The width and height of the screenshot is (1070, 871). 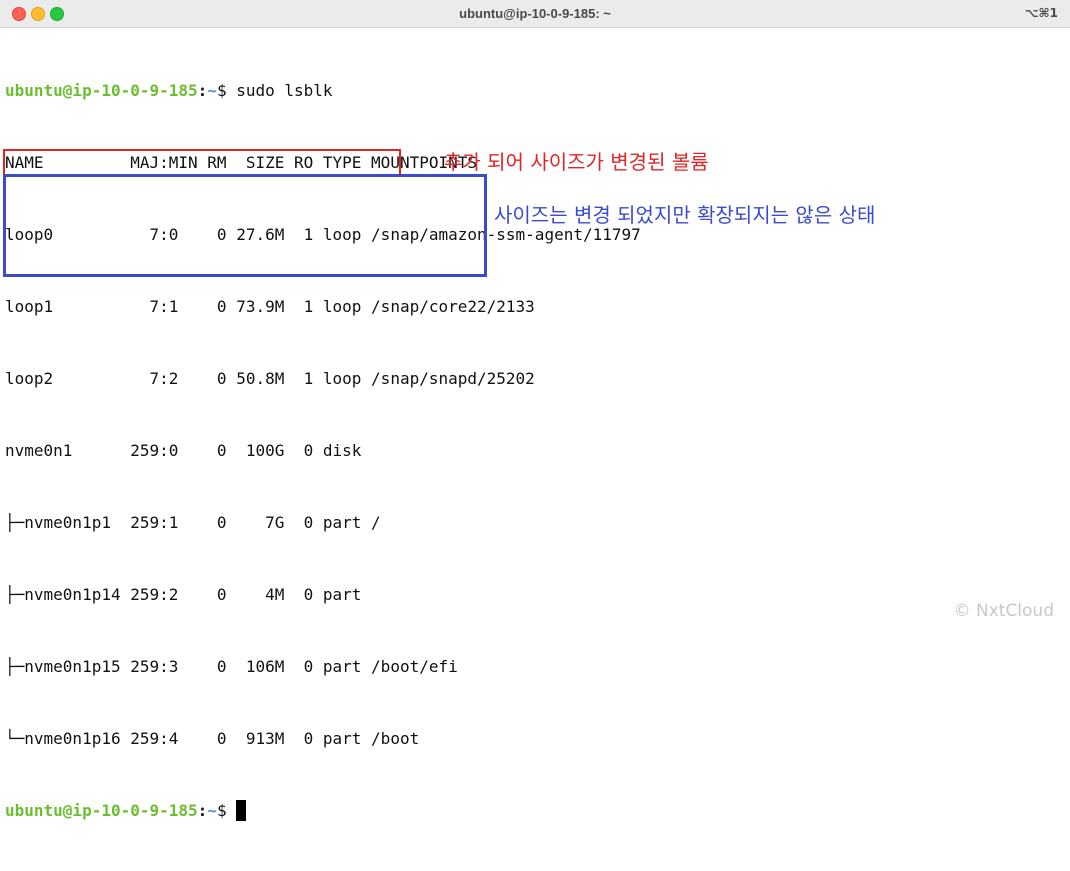 I want to click on output-line-nvme0n1p14: ├─nvme0n1p14 259:2 0 4M 0 part, so click(x=183, y=594).